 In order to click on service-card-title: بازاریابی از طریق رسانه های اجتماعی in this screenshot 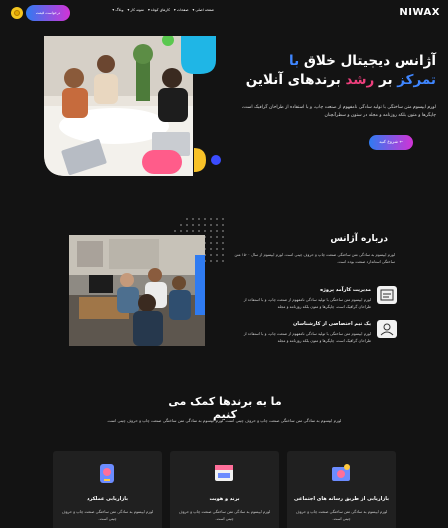, I will do `click(341, 499)`.